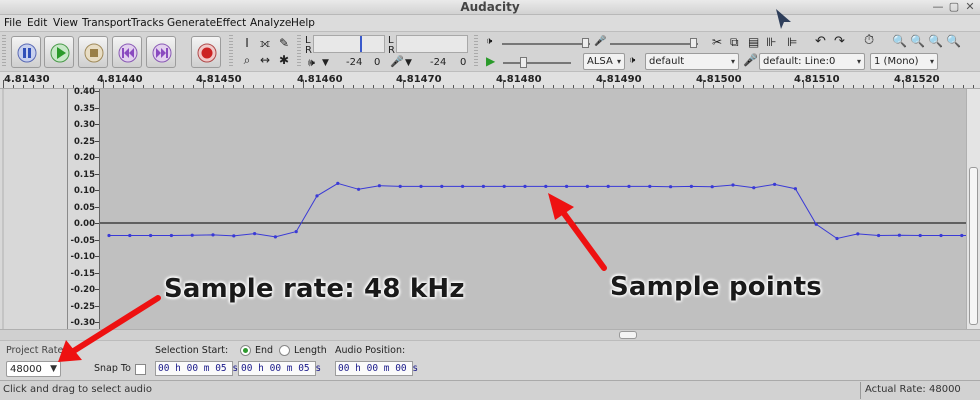  Describe the element at coordinates (325, 63) in the screenshot. I see `rec-meter-dropdown-icon: ▼` at that location.